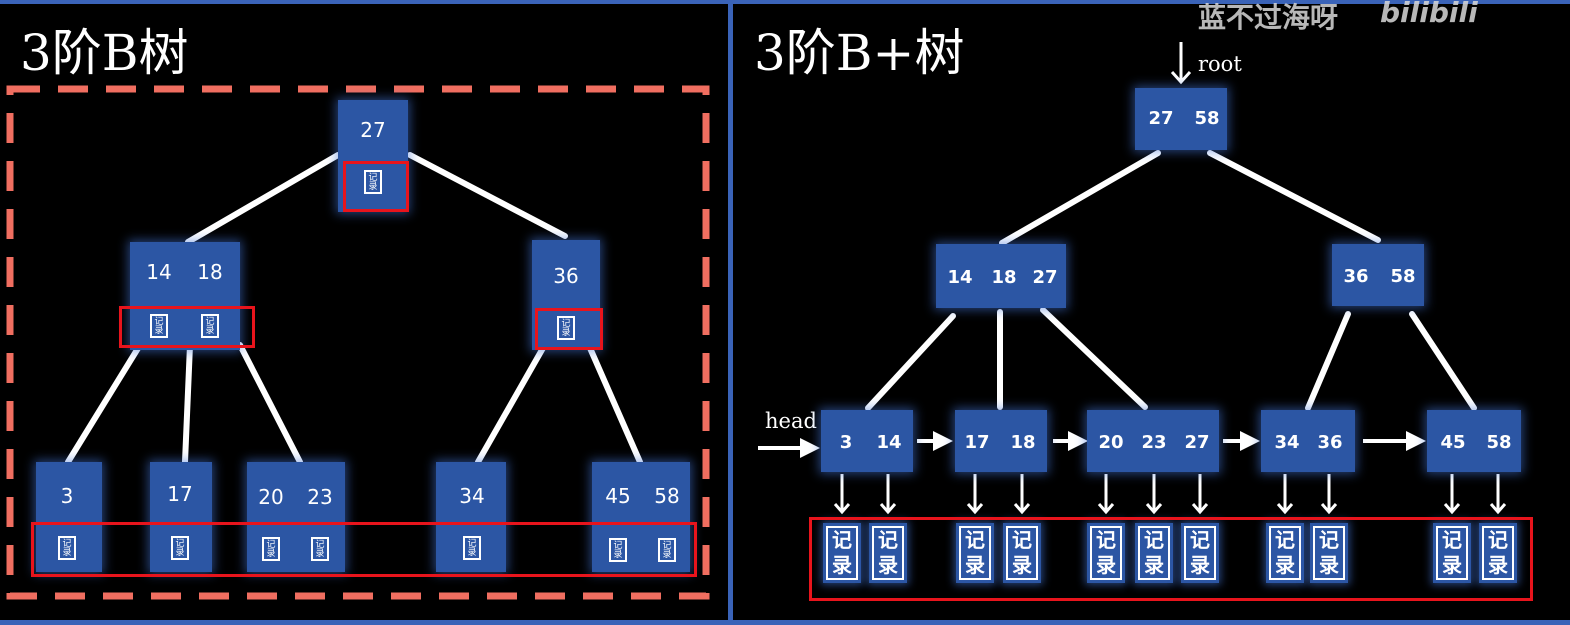  I want to click on bplus-record-arrows, so click(1170, 494).